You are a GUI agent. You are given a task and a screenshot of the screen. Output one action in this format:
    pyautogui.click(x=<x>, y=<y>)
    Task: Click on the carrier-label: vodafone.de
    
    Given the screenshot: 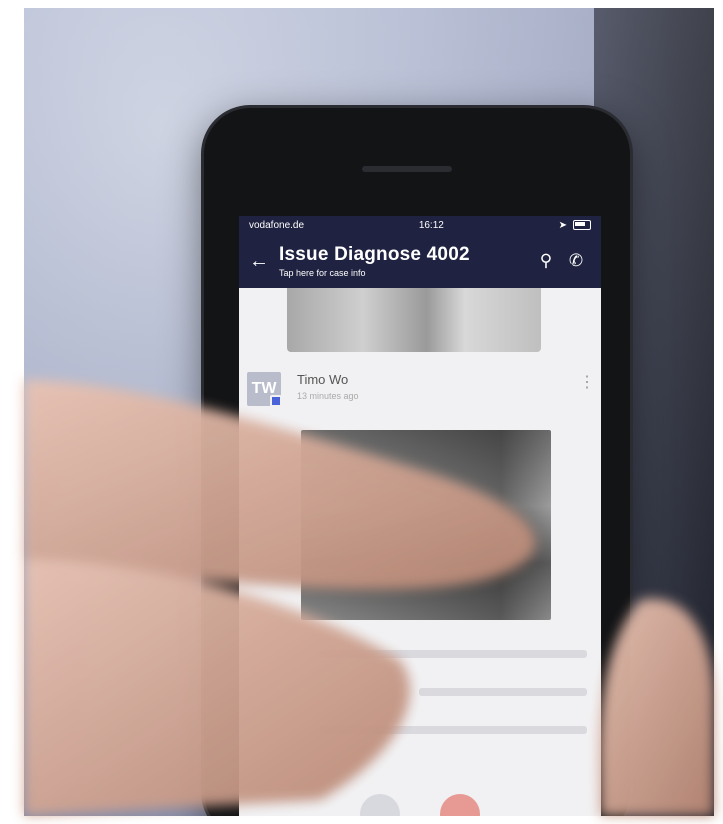 What is the action you would take?
    pyautogui.click(x=277, y=225)
    